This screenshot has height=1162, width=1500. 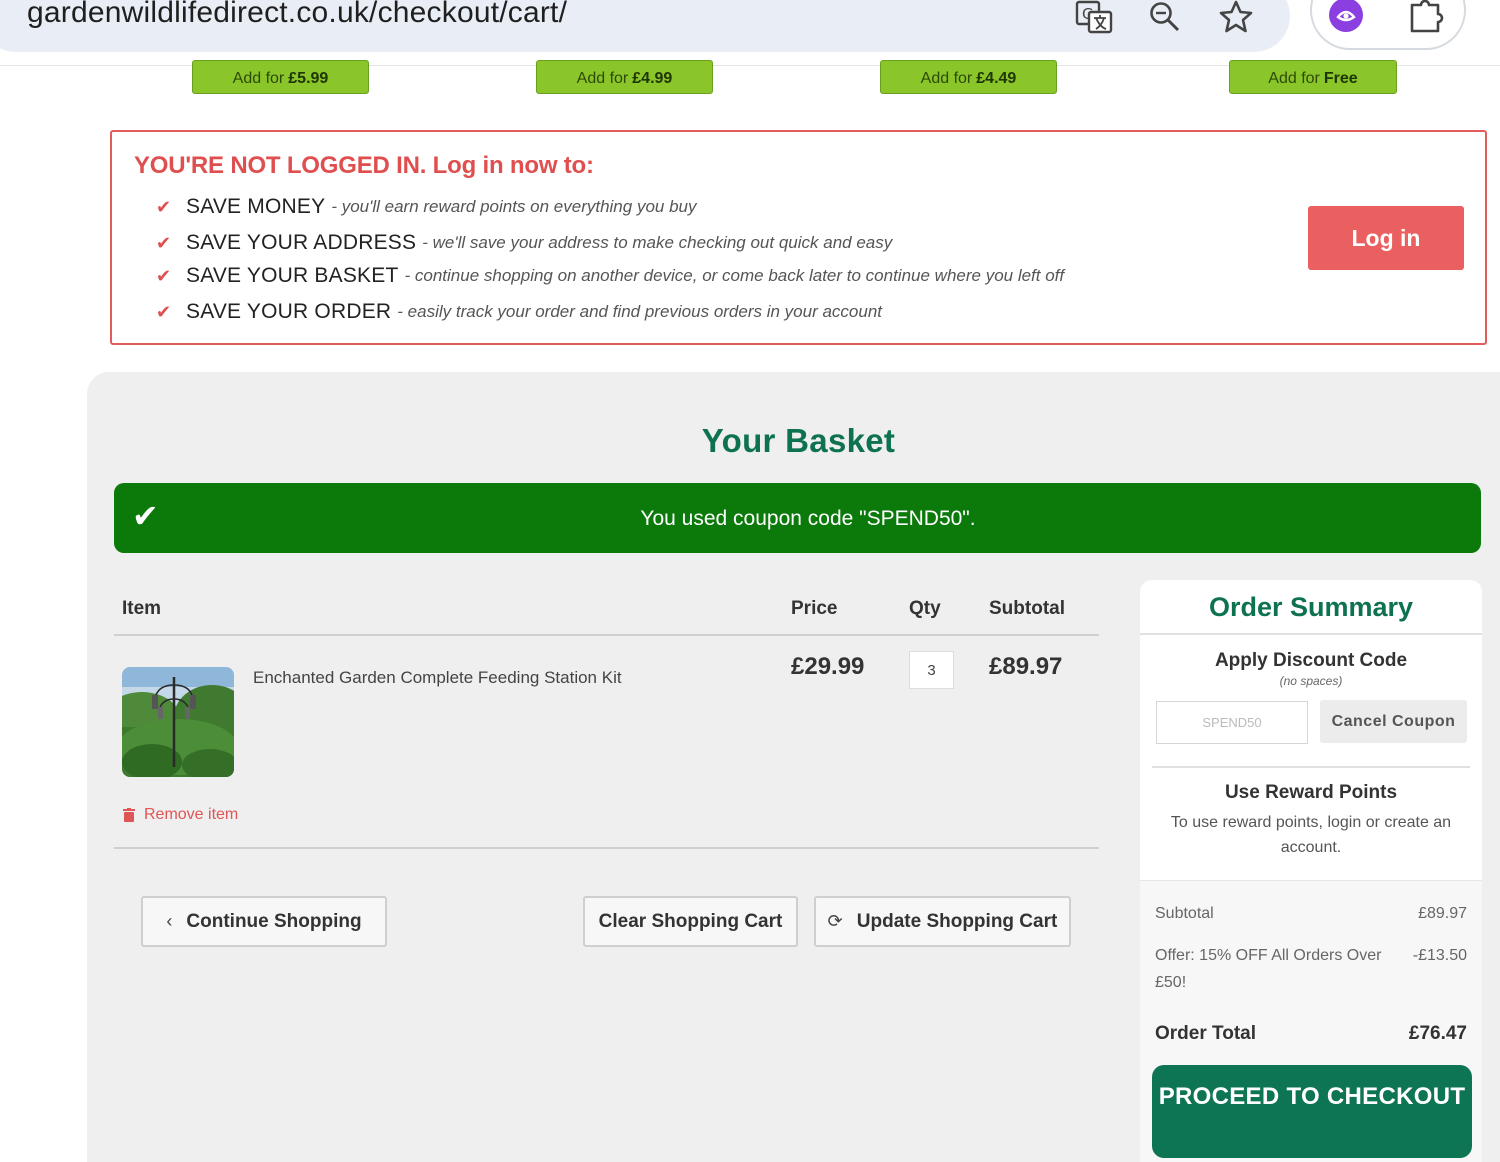 I want to click on page-title: Your Basket, so click(x=798, y=440).